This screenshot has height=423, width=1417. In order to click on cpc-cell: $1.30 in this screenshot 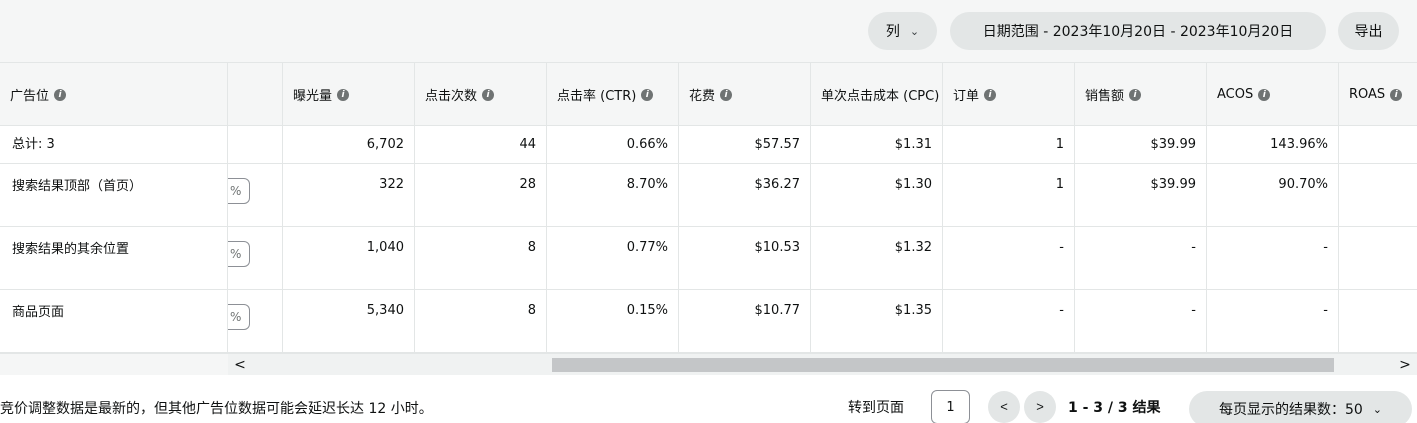, I will do `click(877, 195)`.